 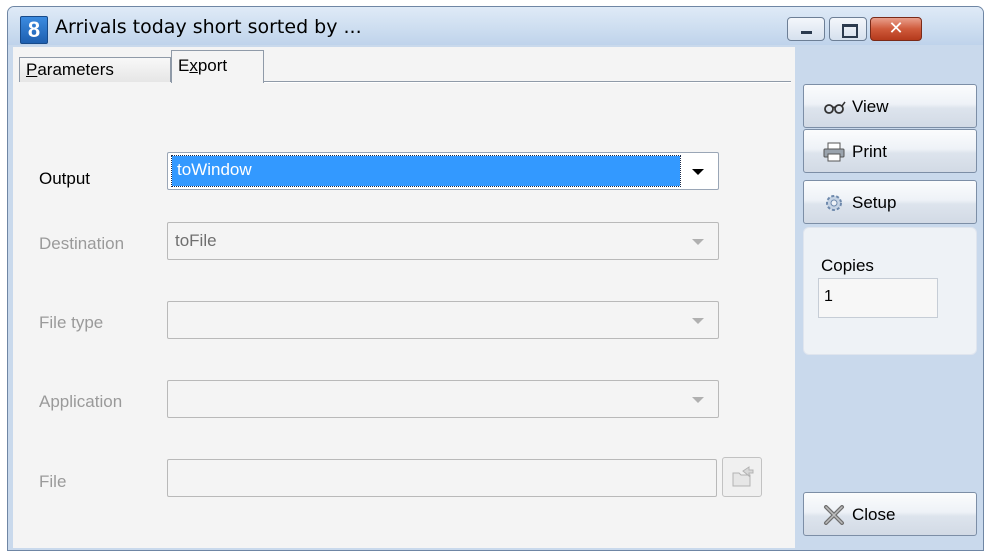 What do you see at coordinates (828, 296) in the screenshot?
I see `copies-value: 1` at bounding box center [828, 296].